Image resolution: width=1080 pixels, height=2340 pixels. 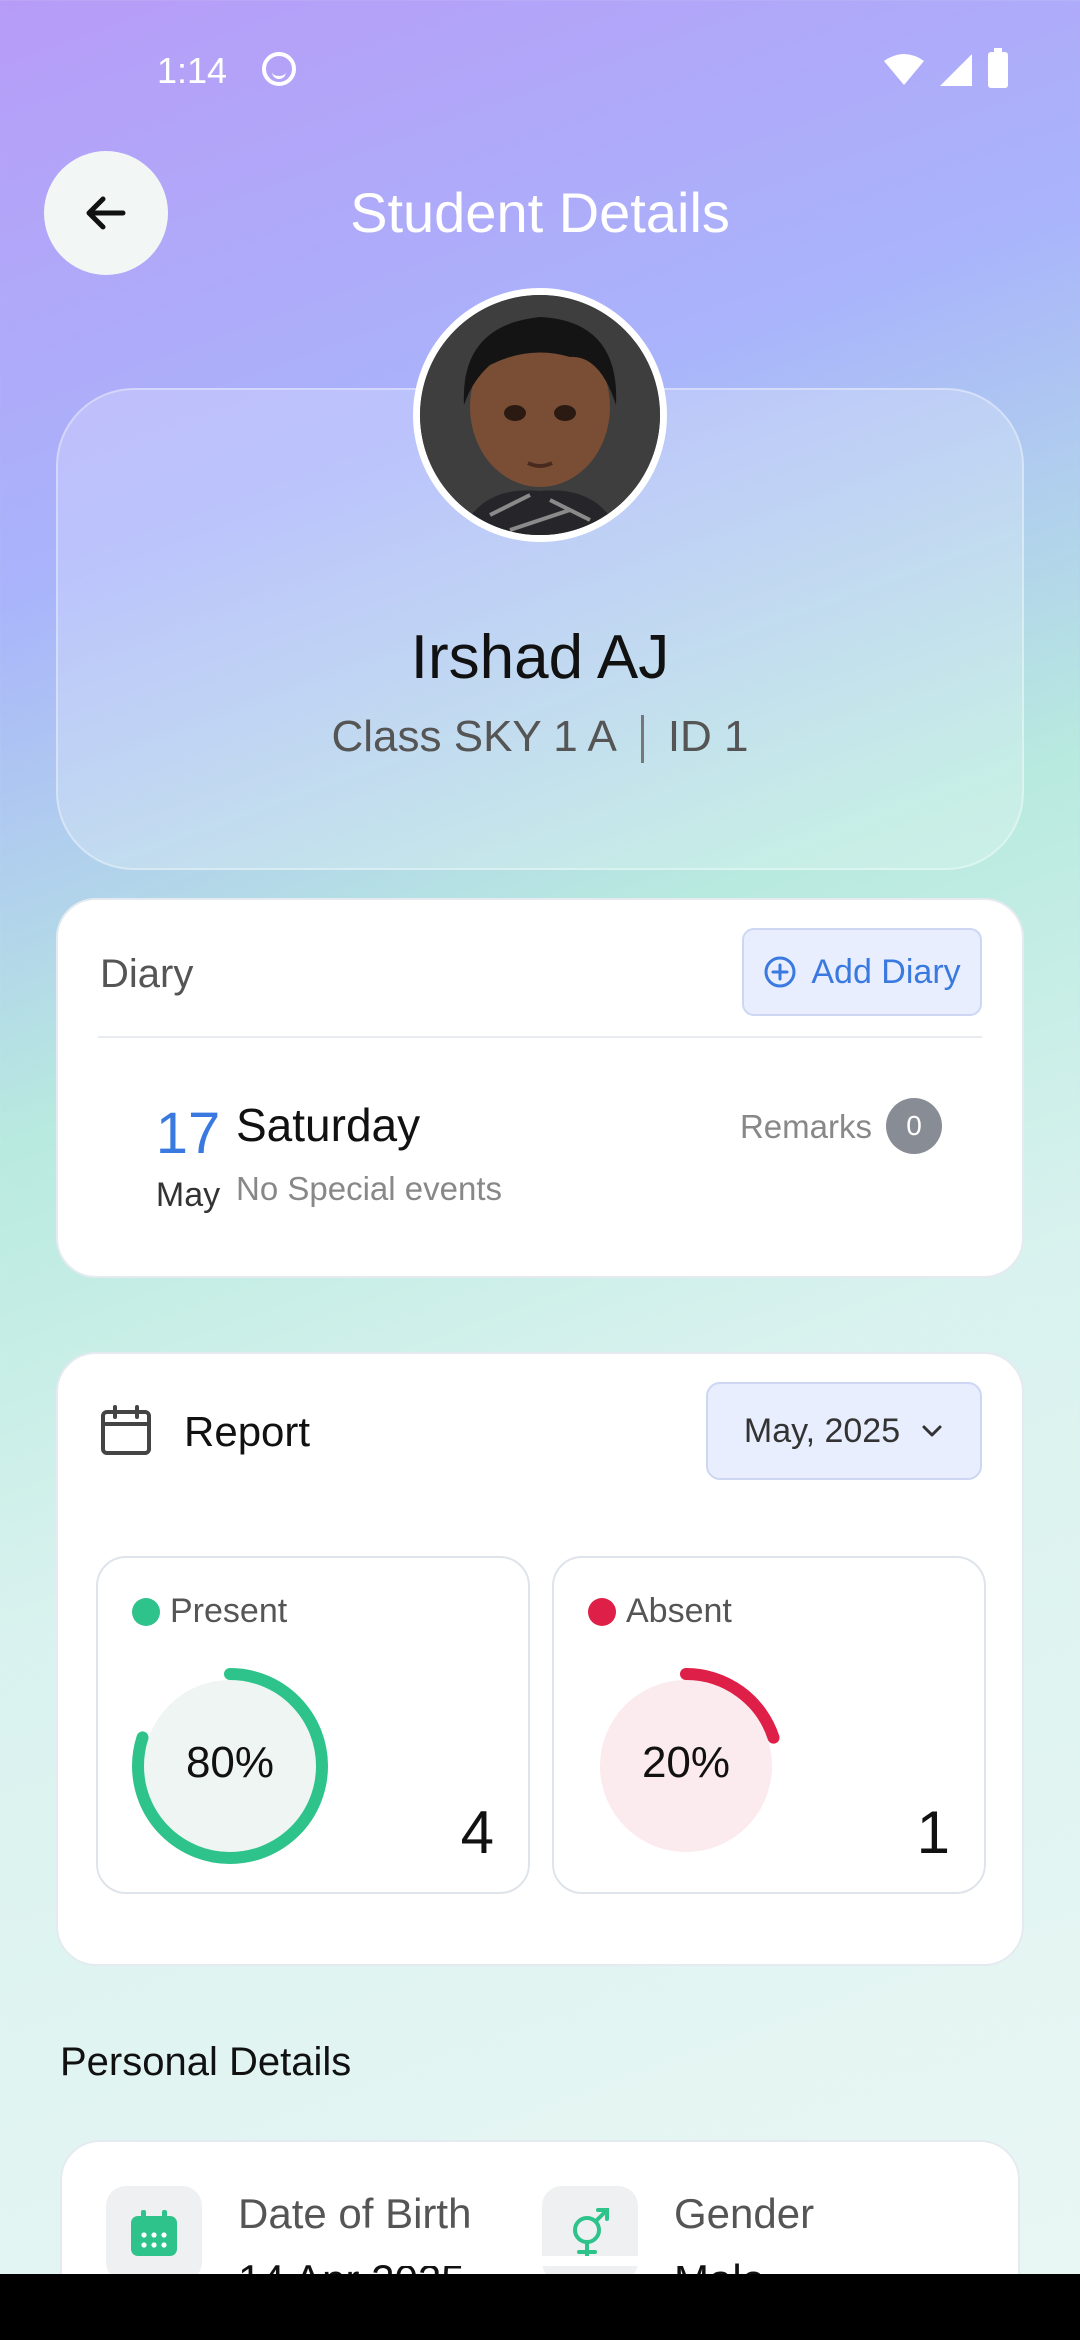 I want to click on diary-month: May, so click(x=188, y=1195).